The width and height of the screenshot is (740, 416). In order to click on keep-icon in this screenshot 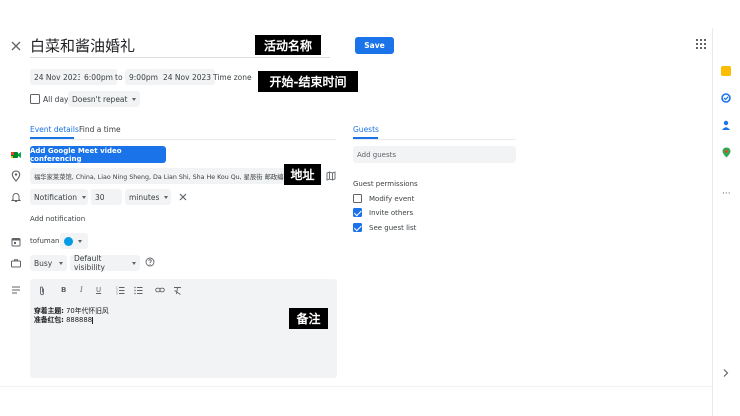, I will do `click(726, 71)`.